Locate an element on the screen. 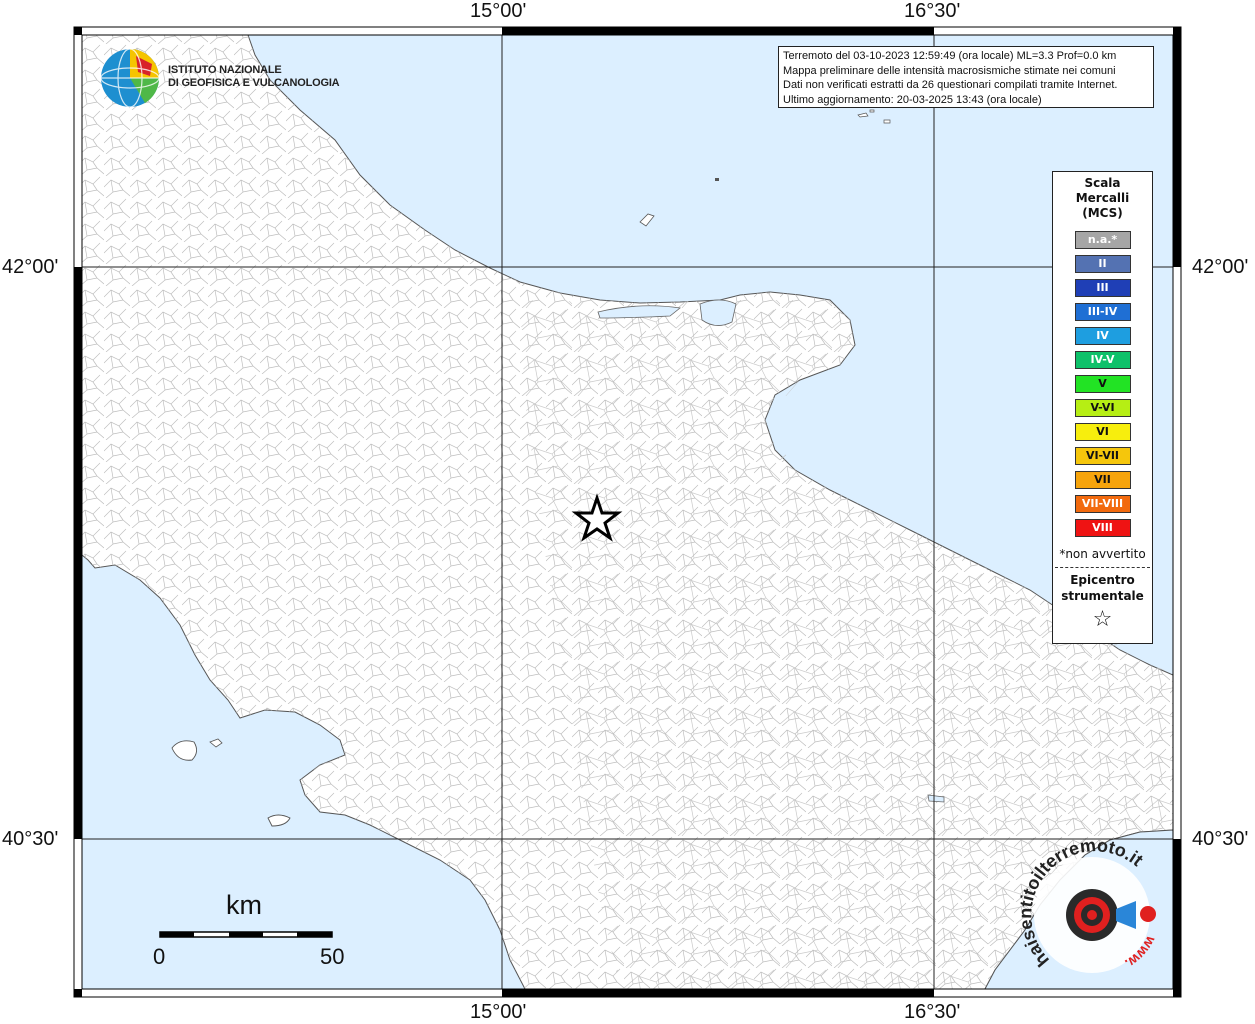  legend-item: V-VI is located at coordinates (1102, 408).